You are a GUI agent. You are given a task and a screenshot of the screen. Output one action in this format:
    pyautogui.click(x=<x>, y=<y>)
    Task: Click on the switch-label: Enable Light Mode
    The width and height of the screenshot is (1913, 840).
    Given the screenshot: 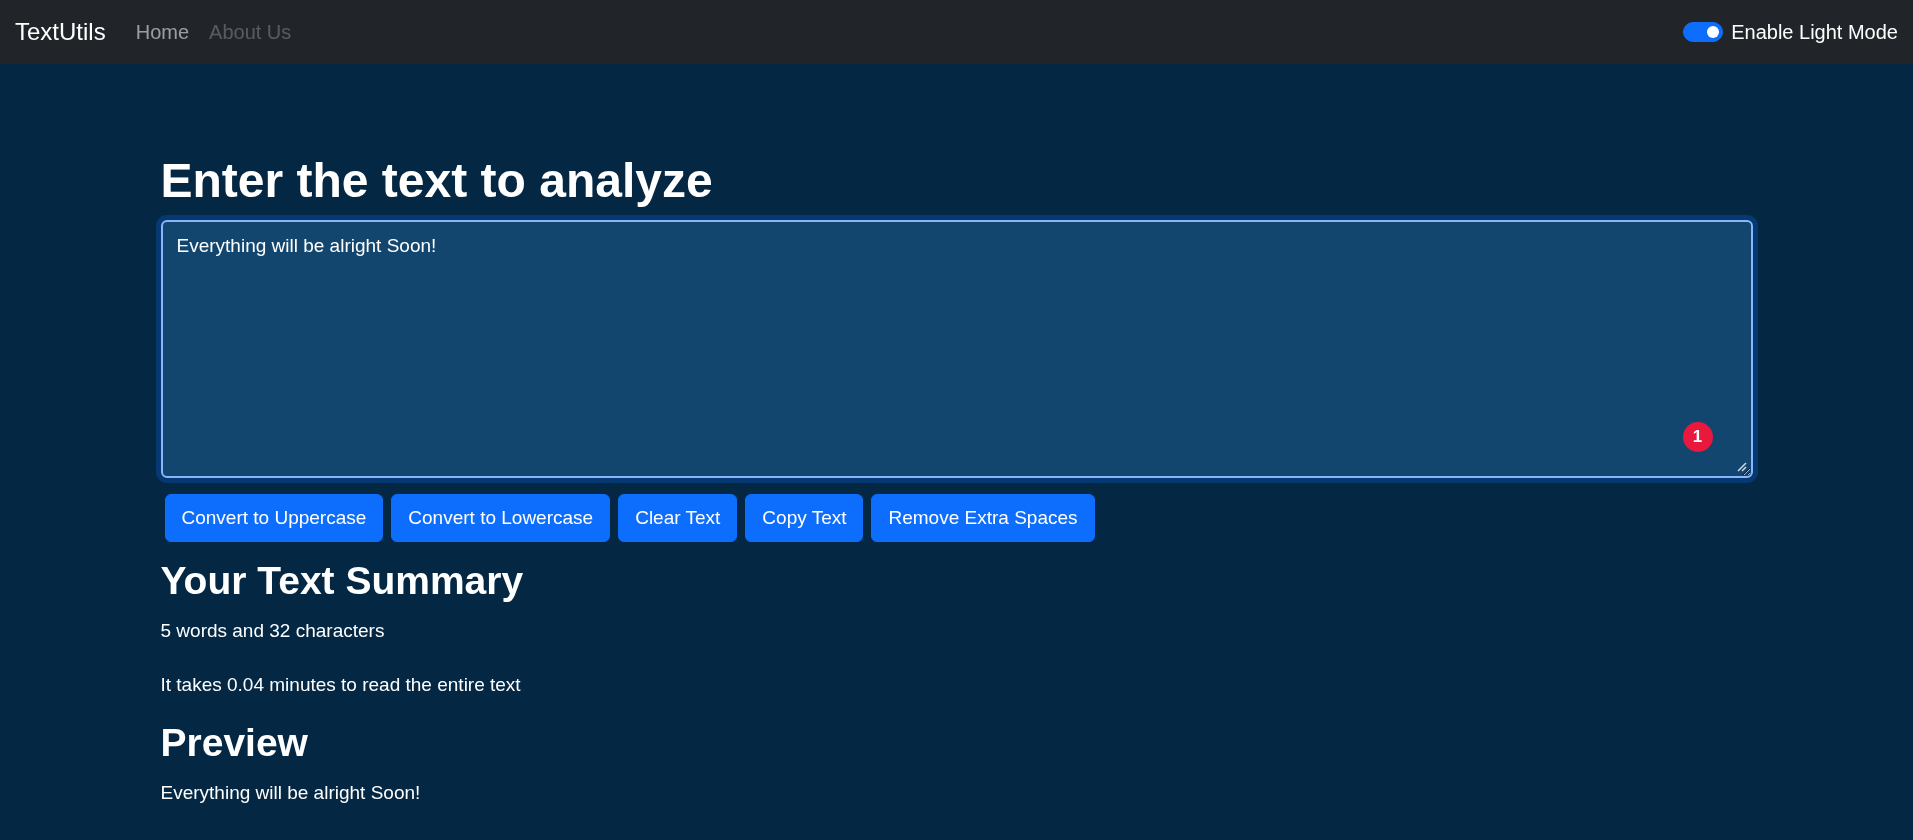 What is the action you would take?
    pyautogui.click(x=1814, y=32)
    